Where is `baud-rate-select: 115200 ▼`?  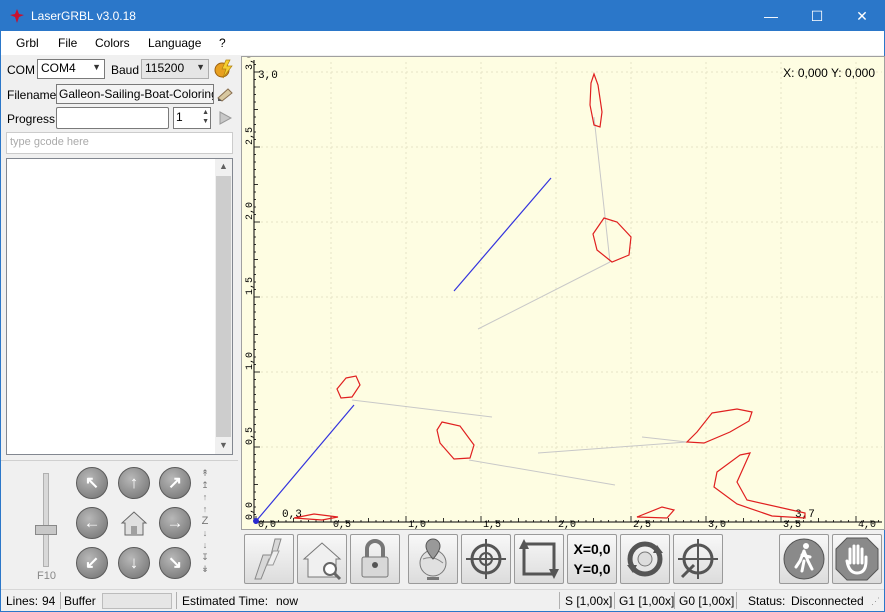
baud-rate-select: 115200 ▼ is located at coordinates (175, 69).